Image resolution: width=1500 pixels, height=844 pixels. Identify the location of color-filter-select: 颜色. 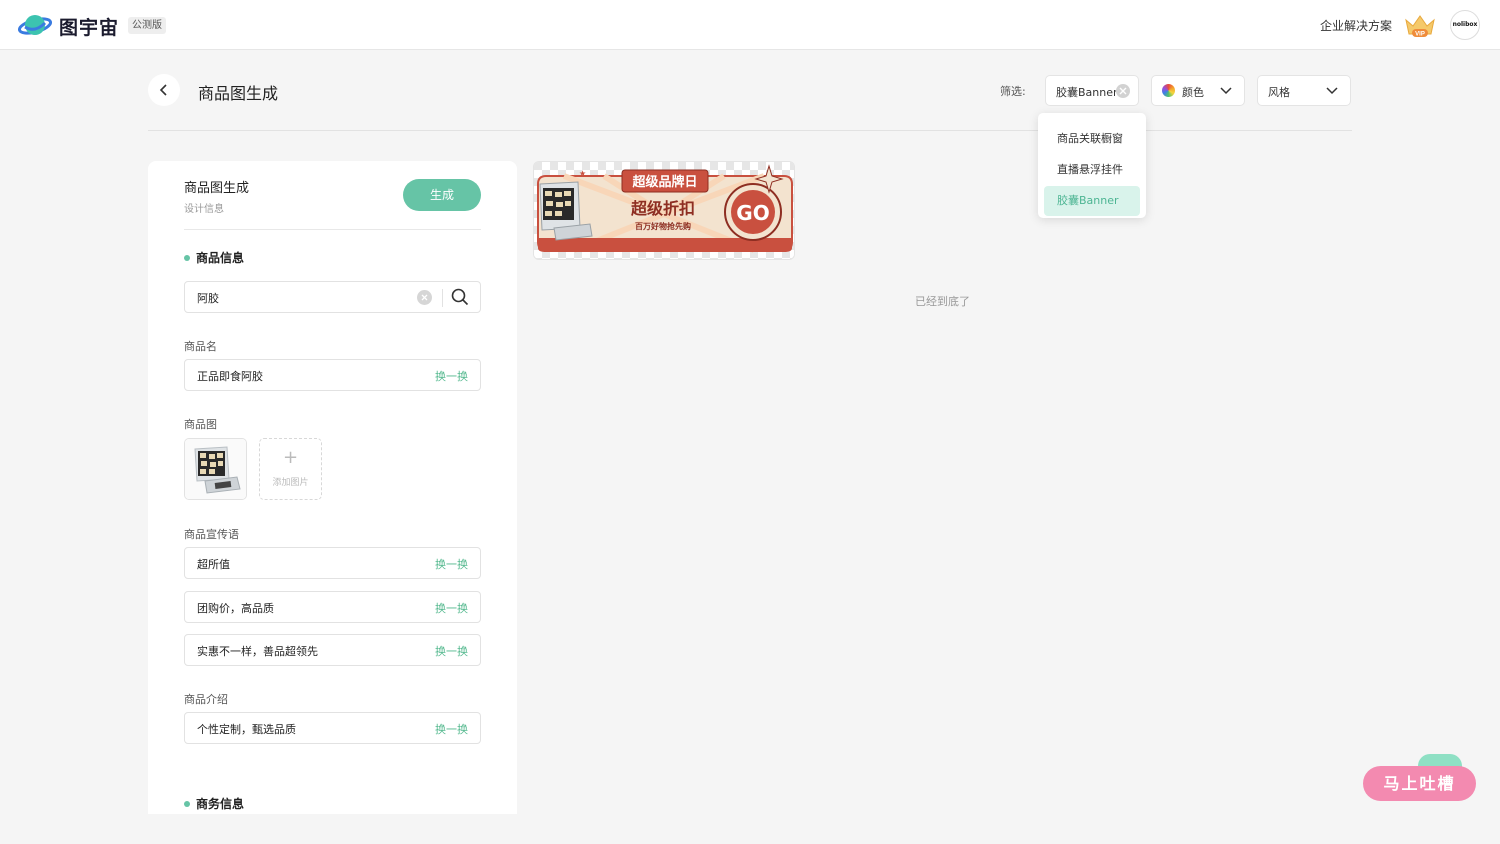
(1198, 90).